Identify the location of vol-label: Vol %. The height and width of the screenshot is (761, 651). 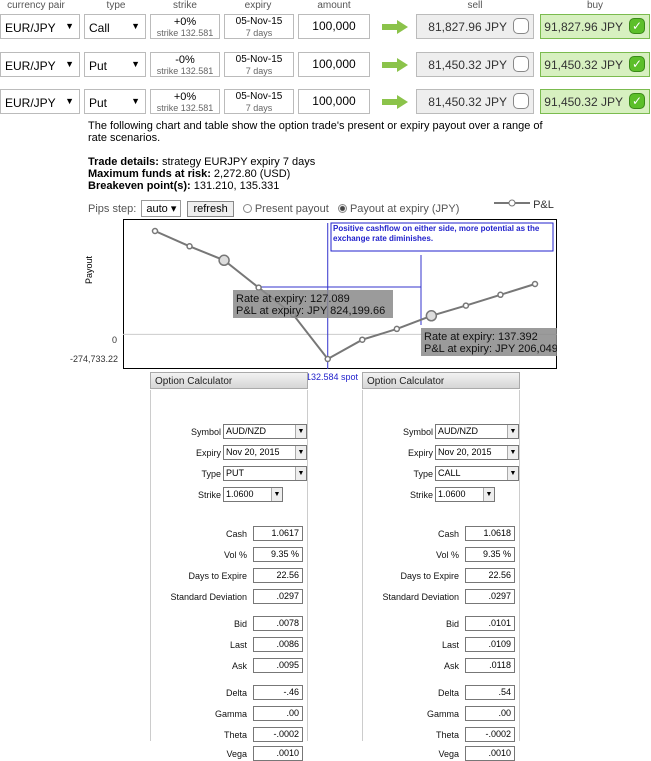
(447, 555).